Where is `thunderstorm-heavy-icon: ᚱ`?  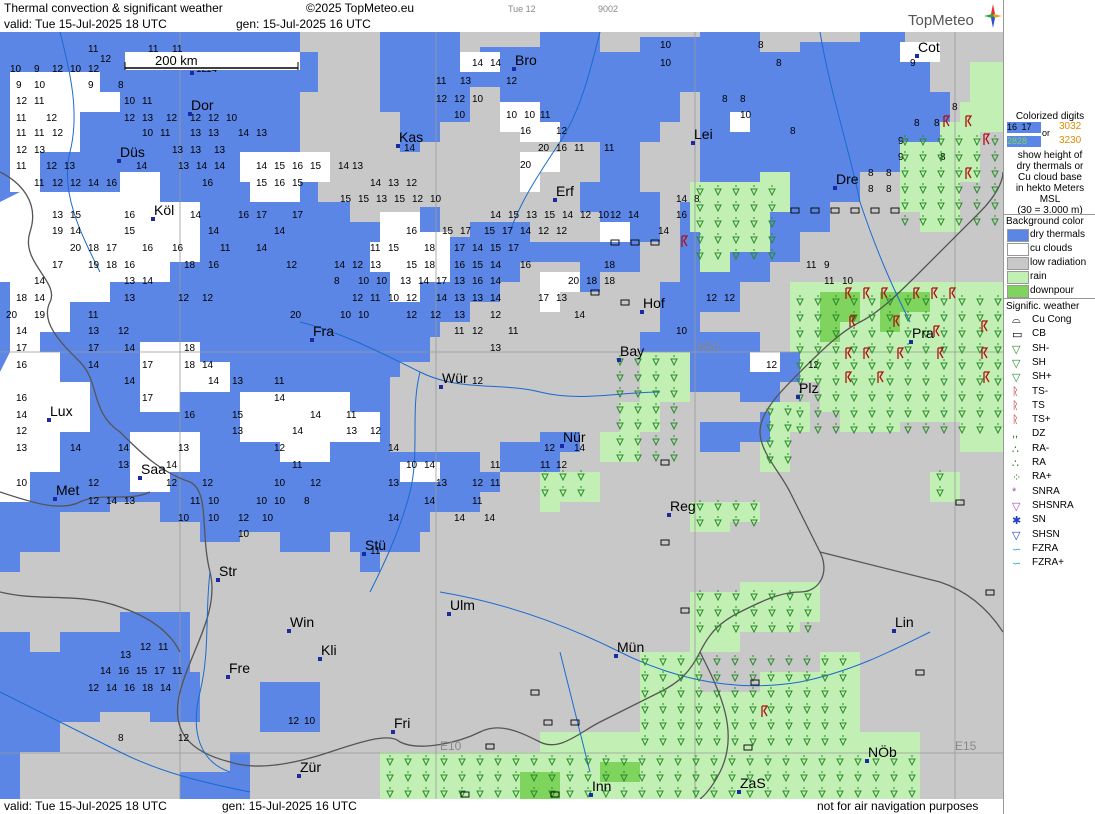
thunderstorm-heavy-icon: ᚱ is located at coordinates (1015, 420).